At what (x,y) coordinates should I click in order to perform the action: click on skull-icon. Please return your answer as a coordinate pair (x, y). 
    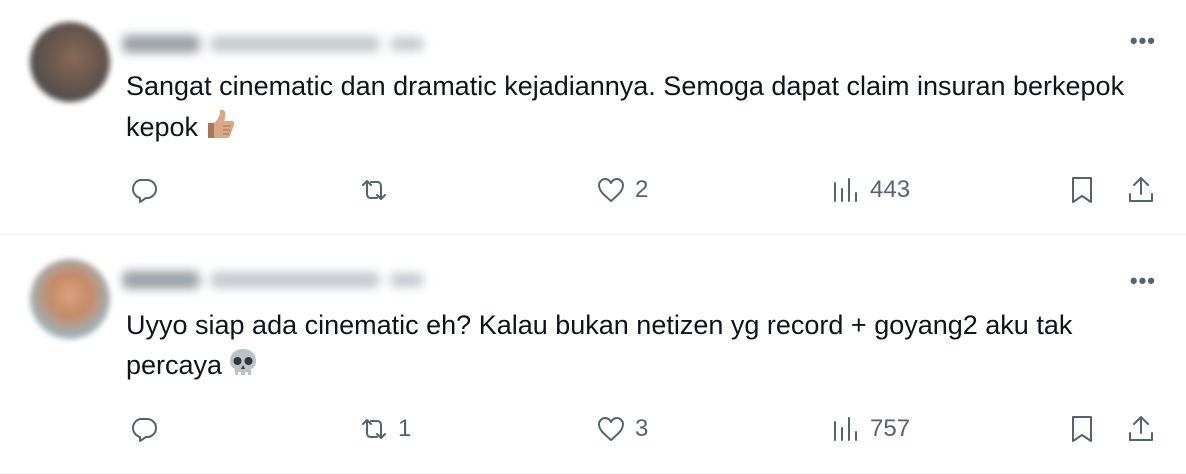
    Looking at the image, I should click on (243, 368).